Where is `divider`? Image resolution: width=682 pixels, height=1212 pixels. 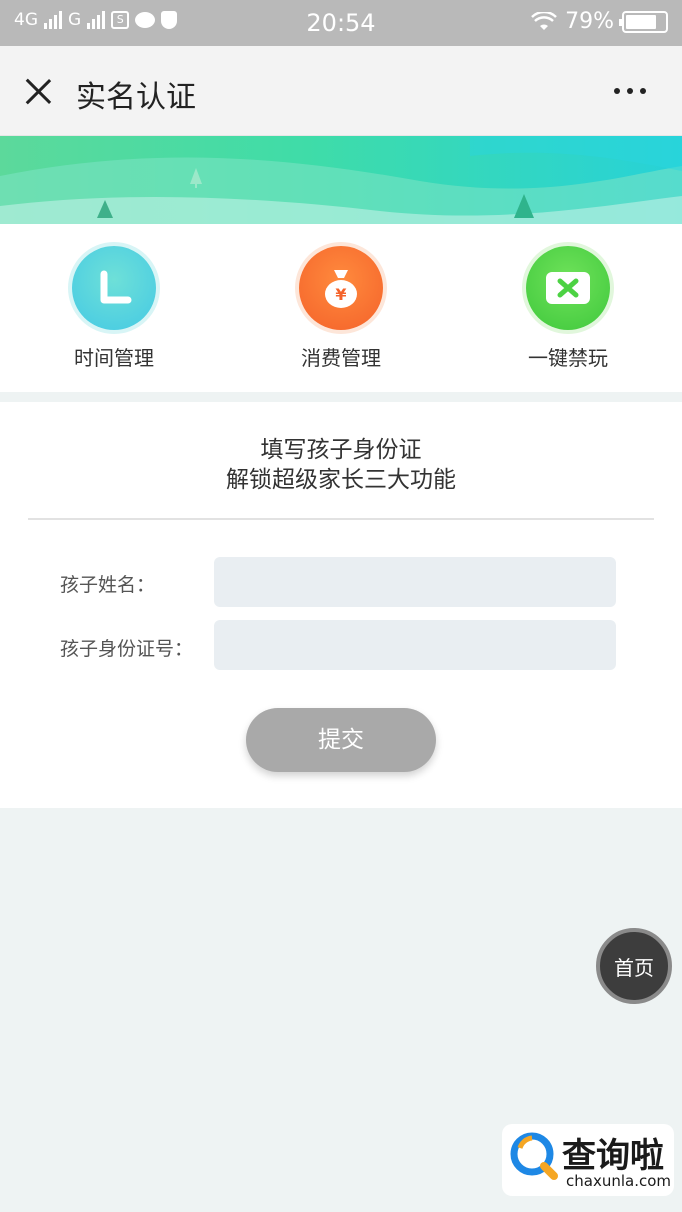
divider is located at coordinates (341, 519).